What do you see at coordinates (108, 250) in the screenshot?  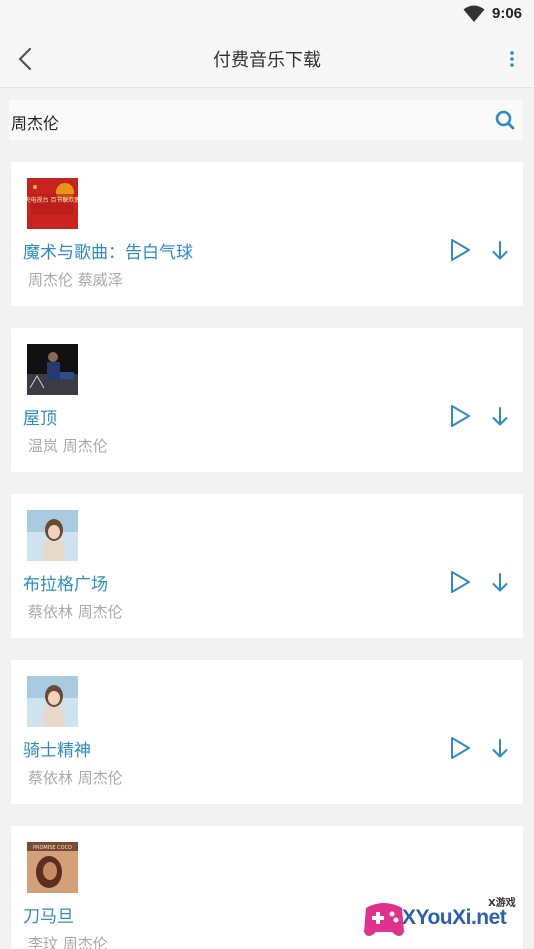 I see `song-title: 魔术与歌曲：告白气球` at bounding box center [108, 250].